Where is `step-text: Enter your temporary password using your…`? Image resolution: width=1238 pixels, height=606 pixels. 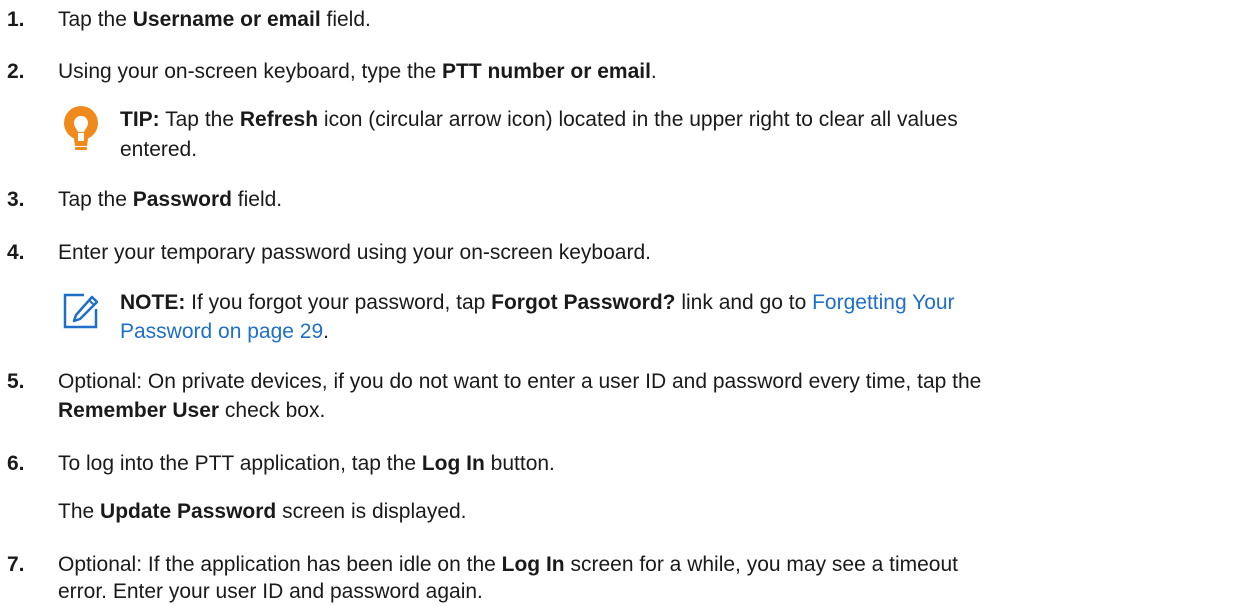 step-text: Enter your temporary password using your… is located at coordinates (354, 252).